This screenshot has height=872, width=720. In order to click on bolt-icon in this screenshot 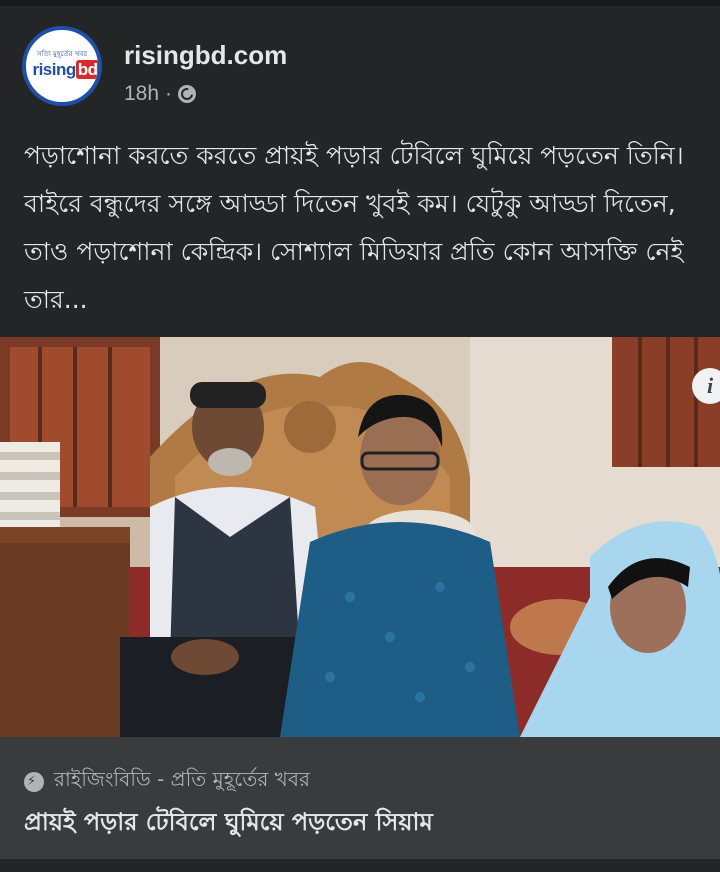, I will do `click(34, 781)`.